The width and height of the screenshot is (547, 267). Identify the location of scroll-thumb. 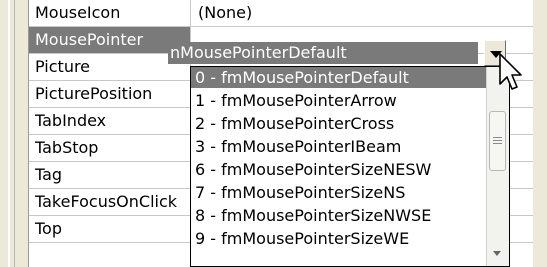
(497, 141).